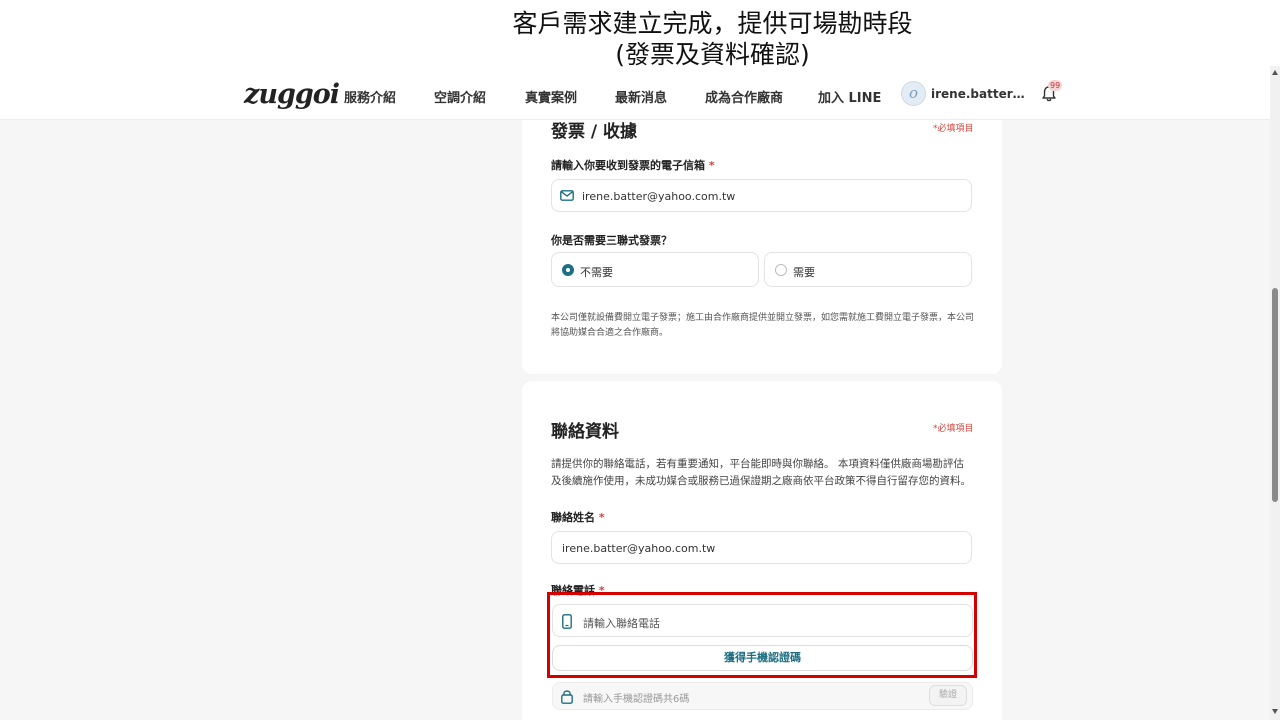 This screenshot has width=1280, height=720. What do you see at coordinates (292, 94) in the screenshot?
I see `site-logo: zuggoi` at bounding box center [292, 94].